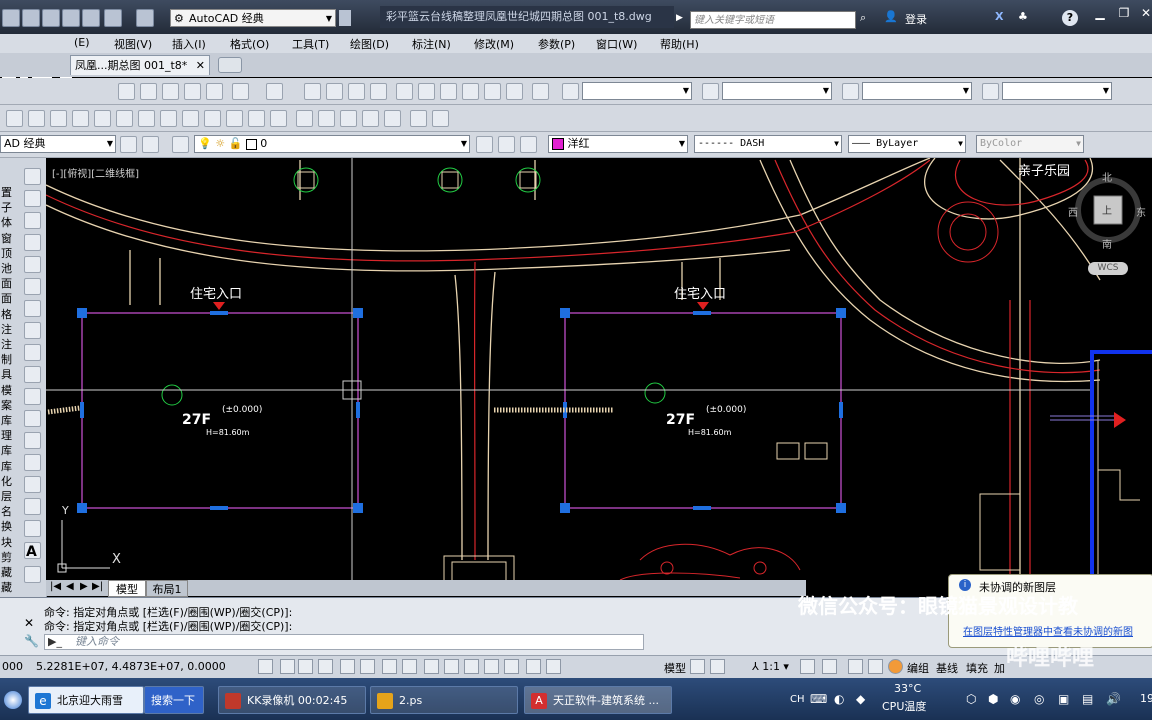  I want to click on redo-icon, so click(274, 91).